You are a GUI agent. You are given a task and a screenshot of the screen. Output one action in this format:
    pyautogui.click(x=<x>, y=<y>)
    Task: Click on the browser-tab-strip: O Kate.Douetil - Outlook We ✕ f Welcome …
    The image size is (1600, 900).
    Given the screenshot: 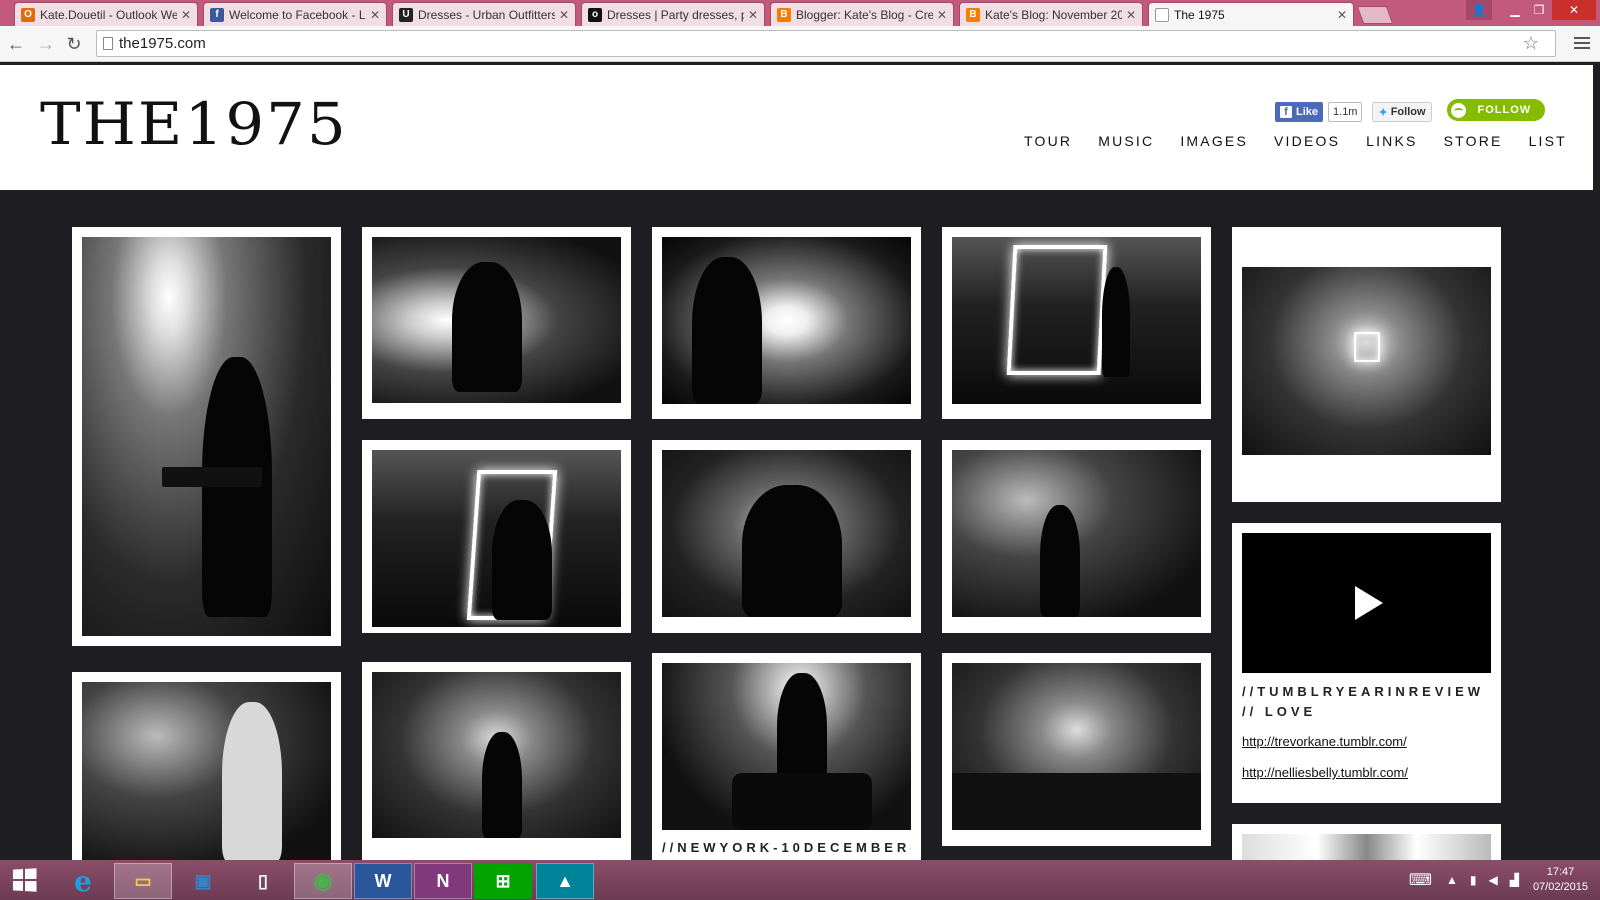 What is the action you would take?
    pyautogui.click(x=800, y=13)
    